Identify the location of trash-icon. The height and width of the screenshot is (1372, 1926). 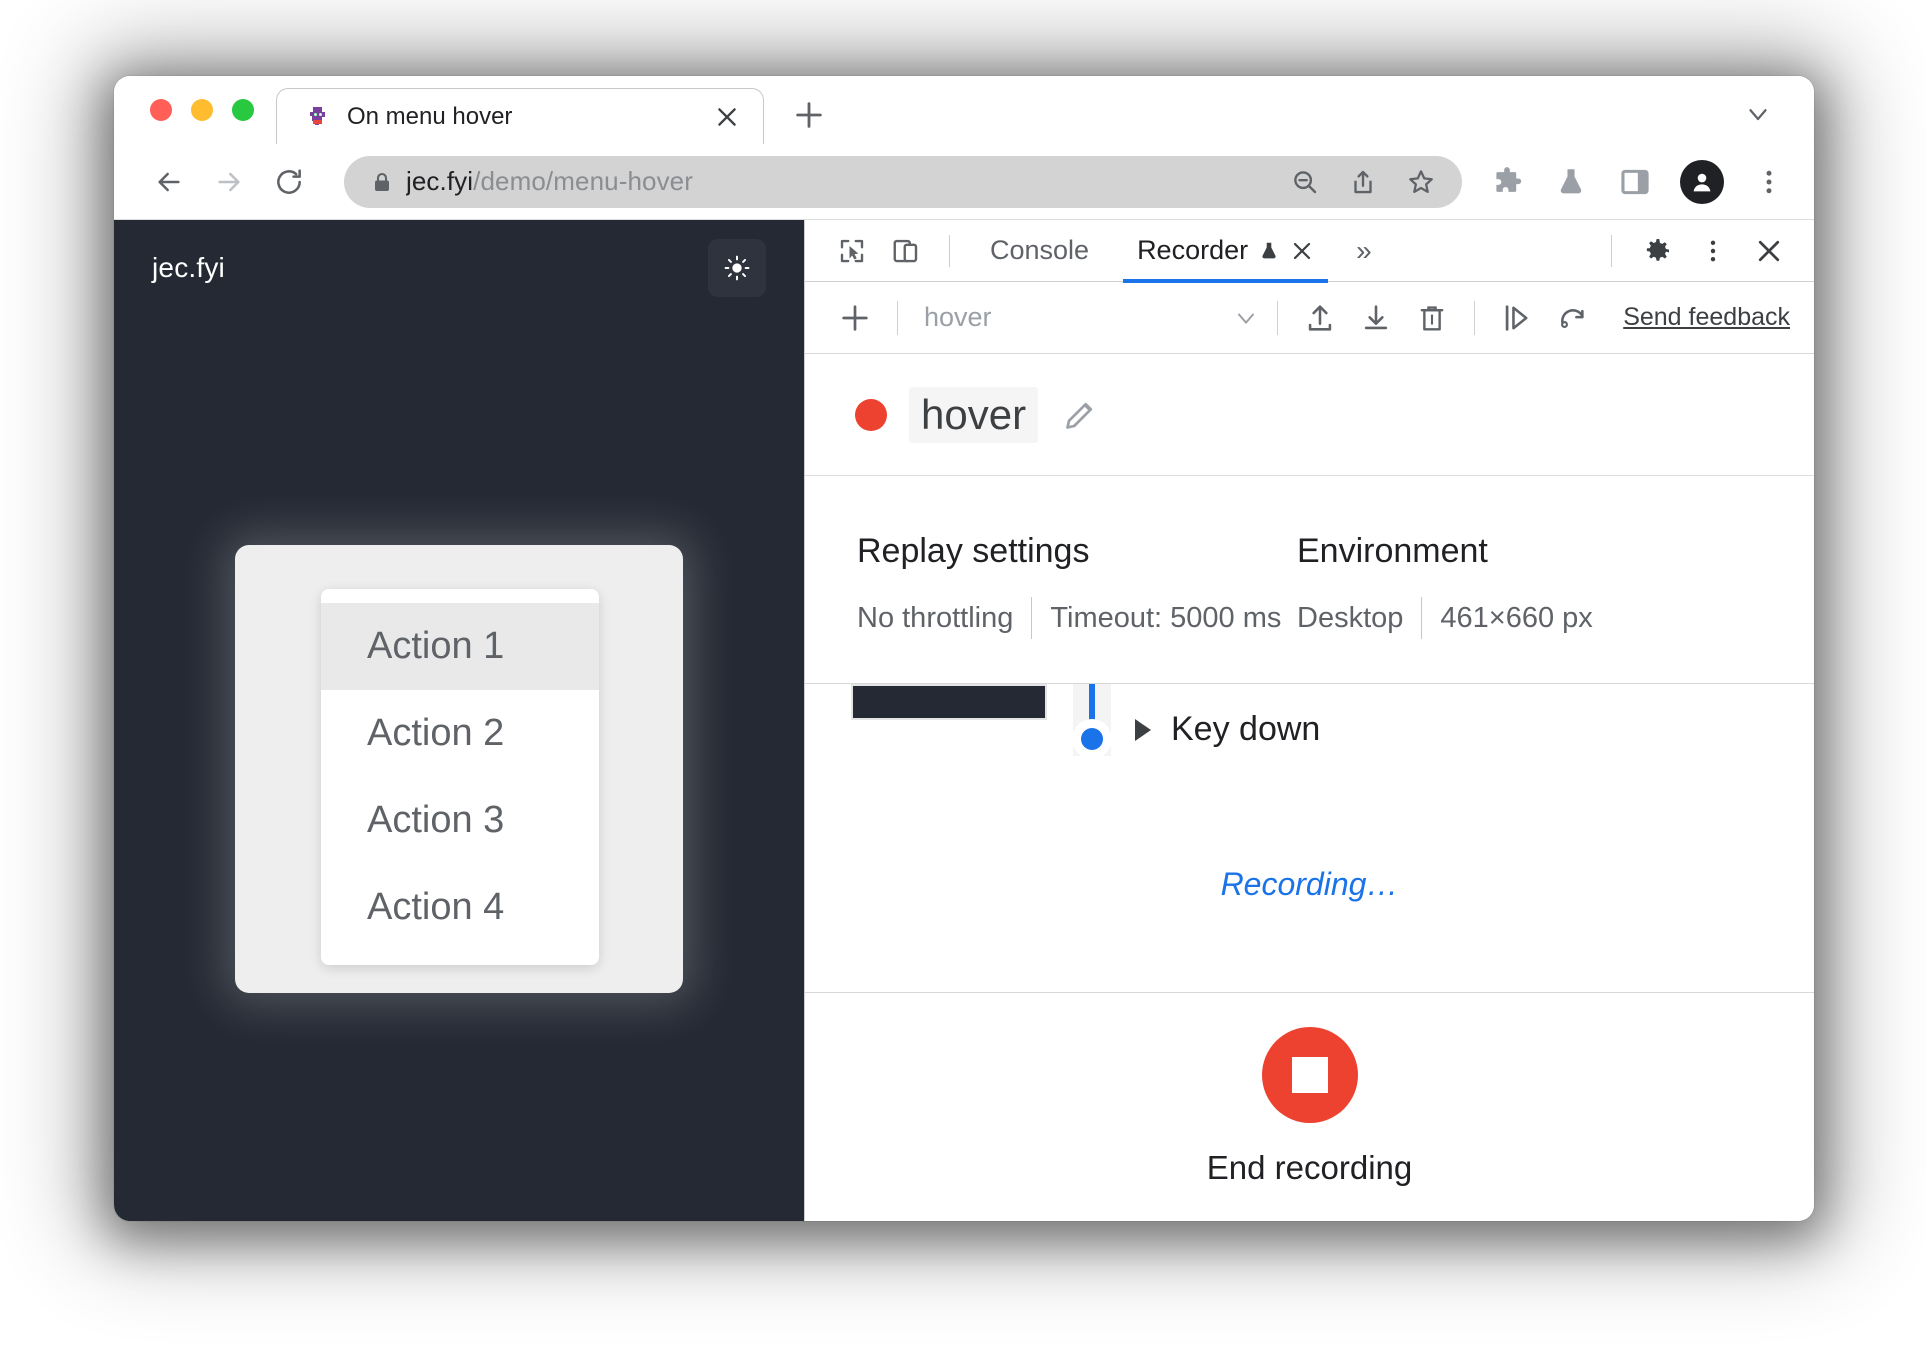
(1432, 318).